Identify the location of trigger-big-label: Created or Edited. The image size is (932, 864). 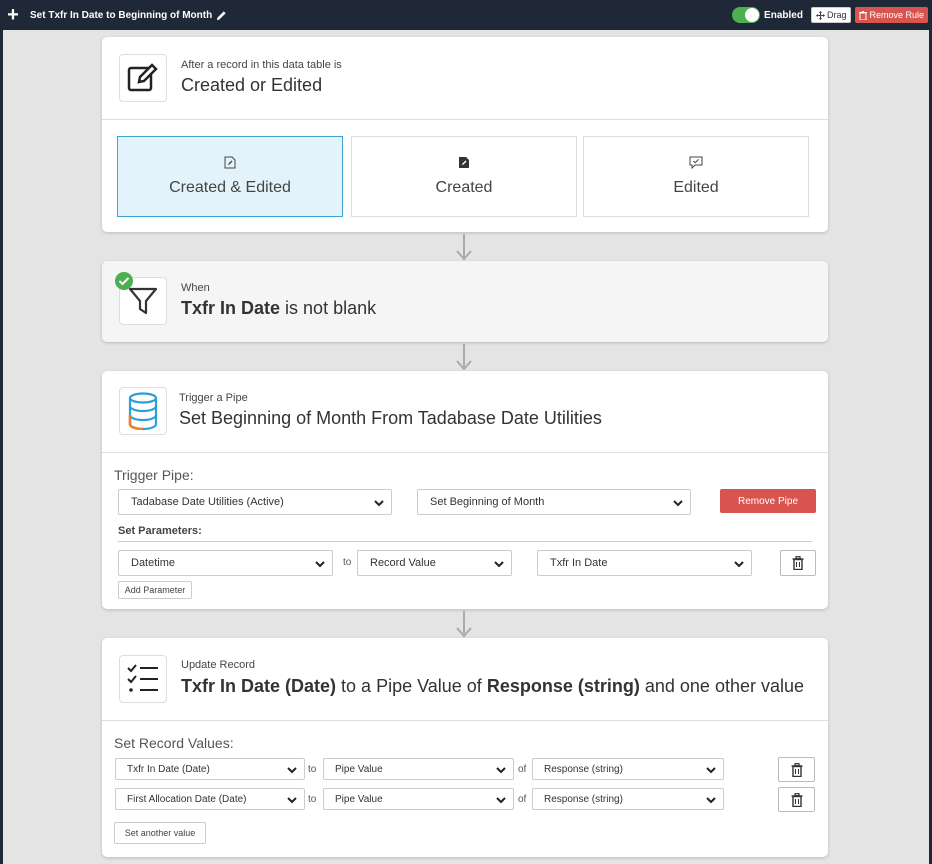
(252, 85).